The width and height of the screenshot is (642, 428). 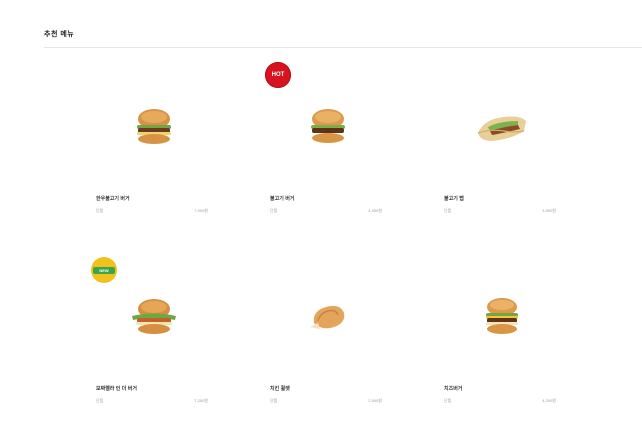 I want to click on menu-card: 치킨 휠렛 단품 2,500원, so click(x=328, y=338).